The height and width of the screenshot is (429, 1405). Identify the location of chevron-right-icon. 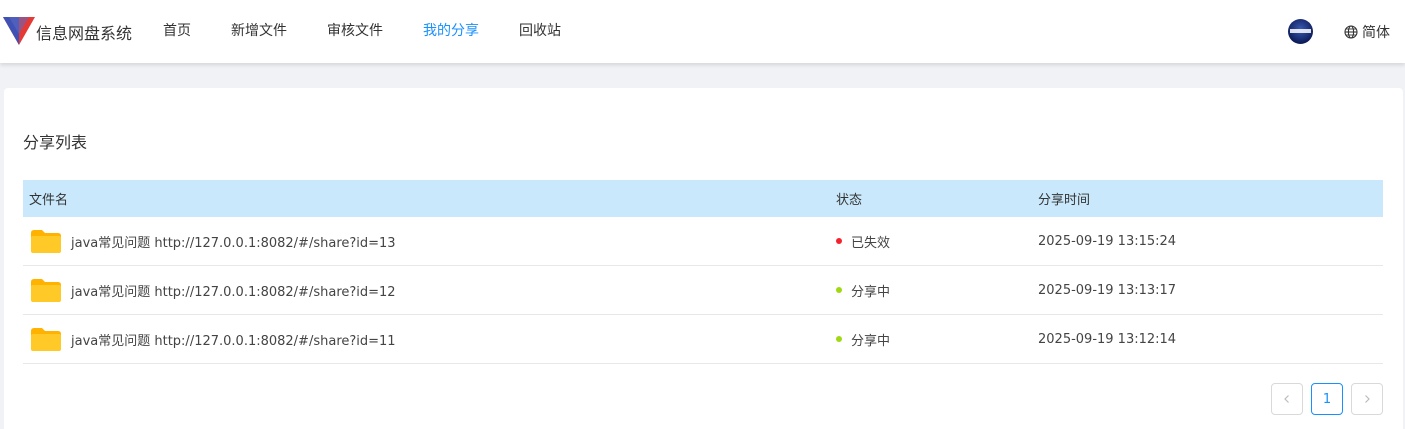
(1367, 399).